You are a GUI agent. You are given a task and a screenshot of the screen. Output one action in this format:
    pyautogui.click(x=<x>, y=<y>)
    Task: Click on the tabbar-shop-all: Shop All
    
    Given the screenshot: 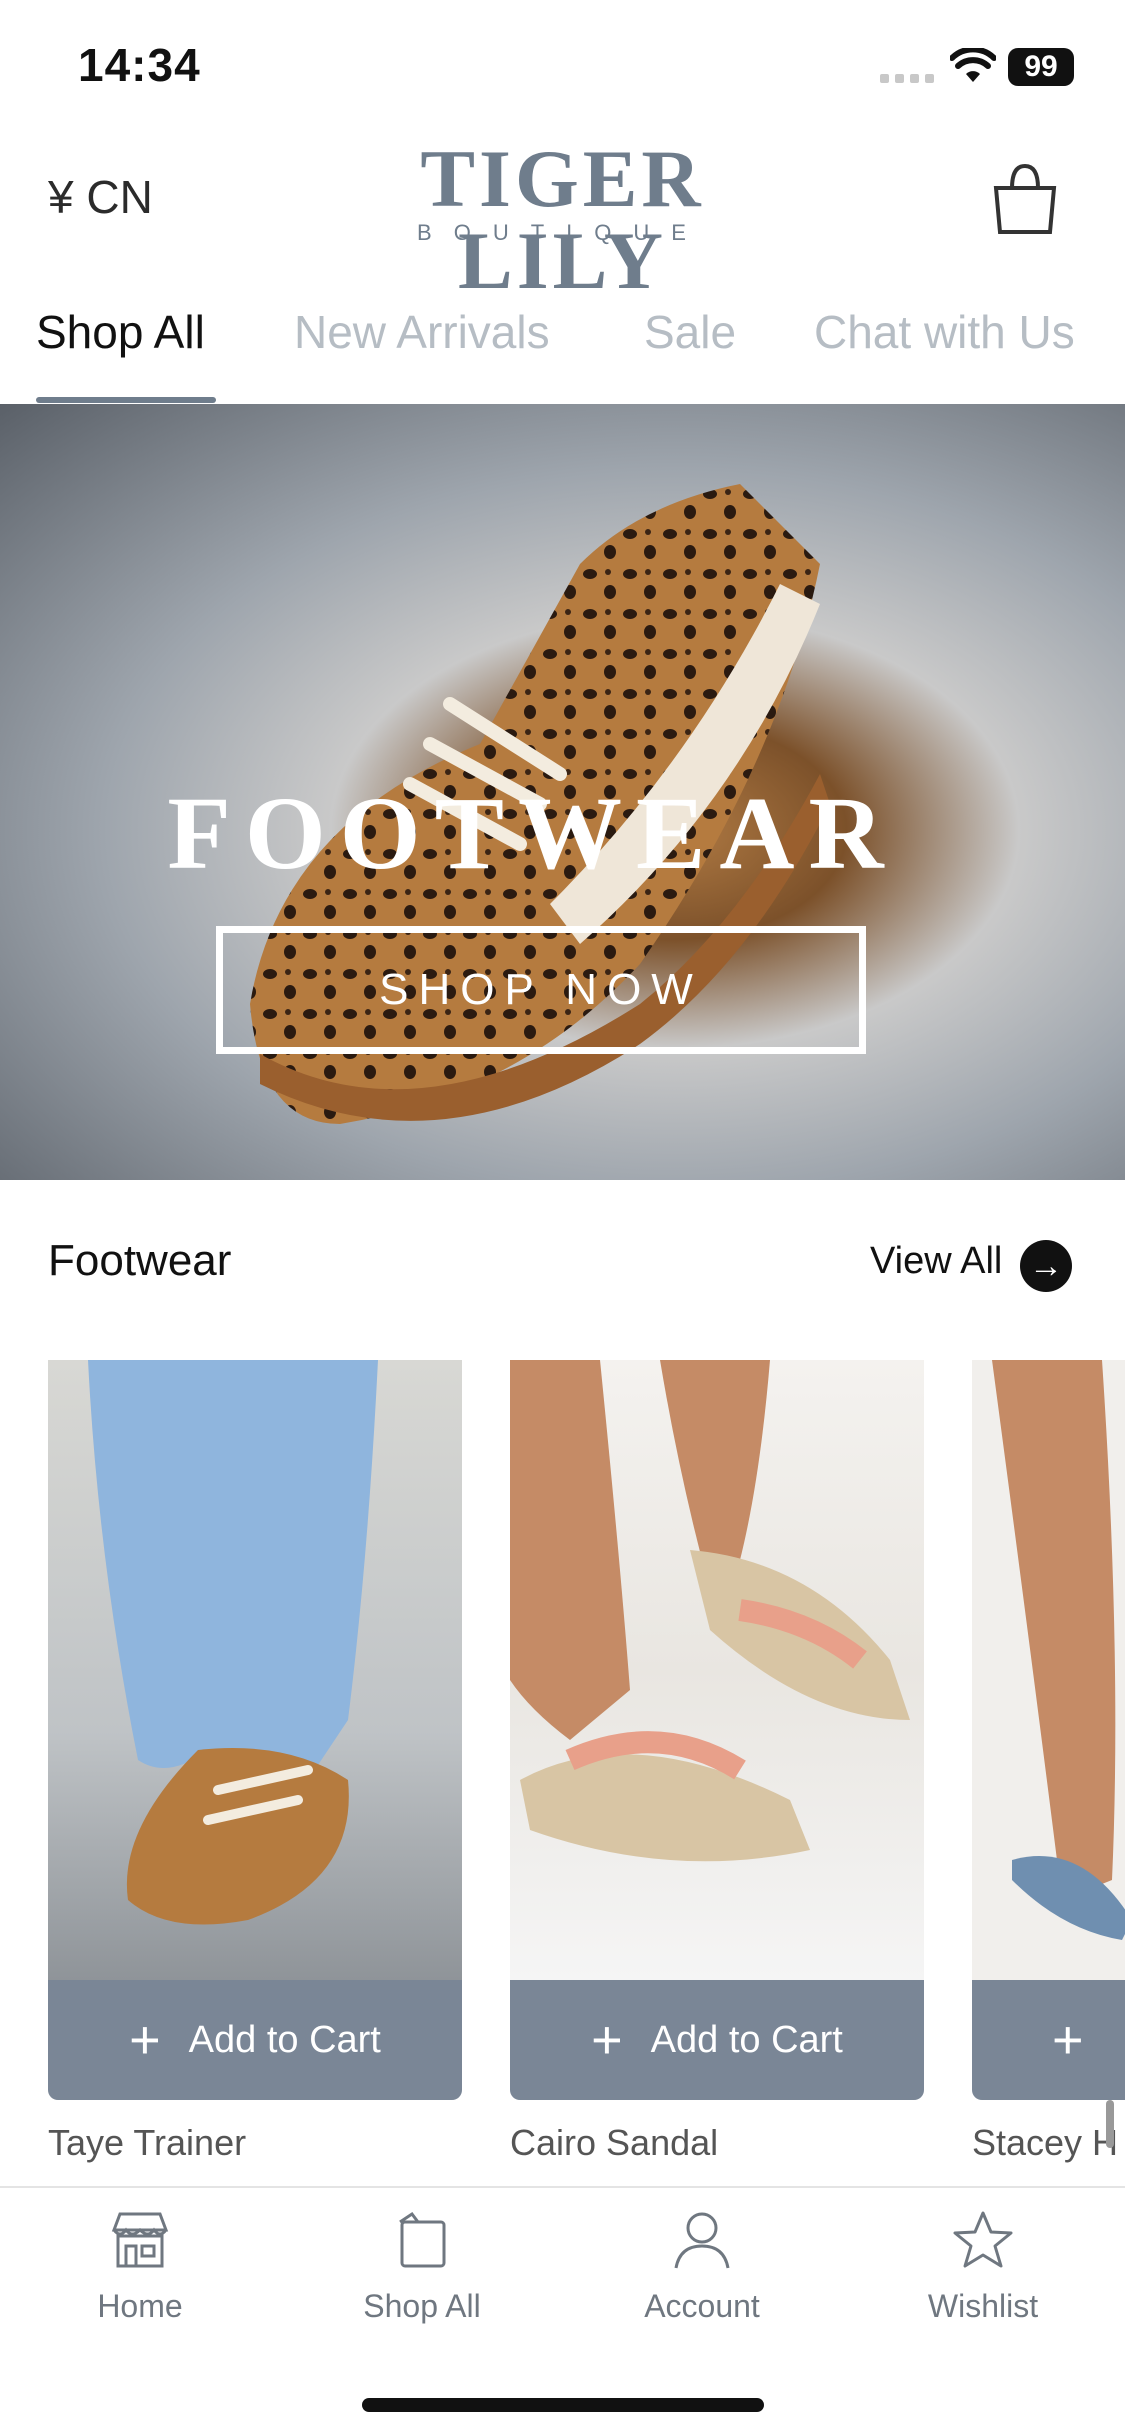 What is the action you would take?
    pyautogui.click(x=422, y=2267)
    